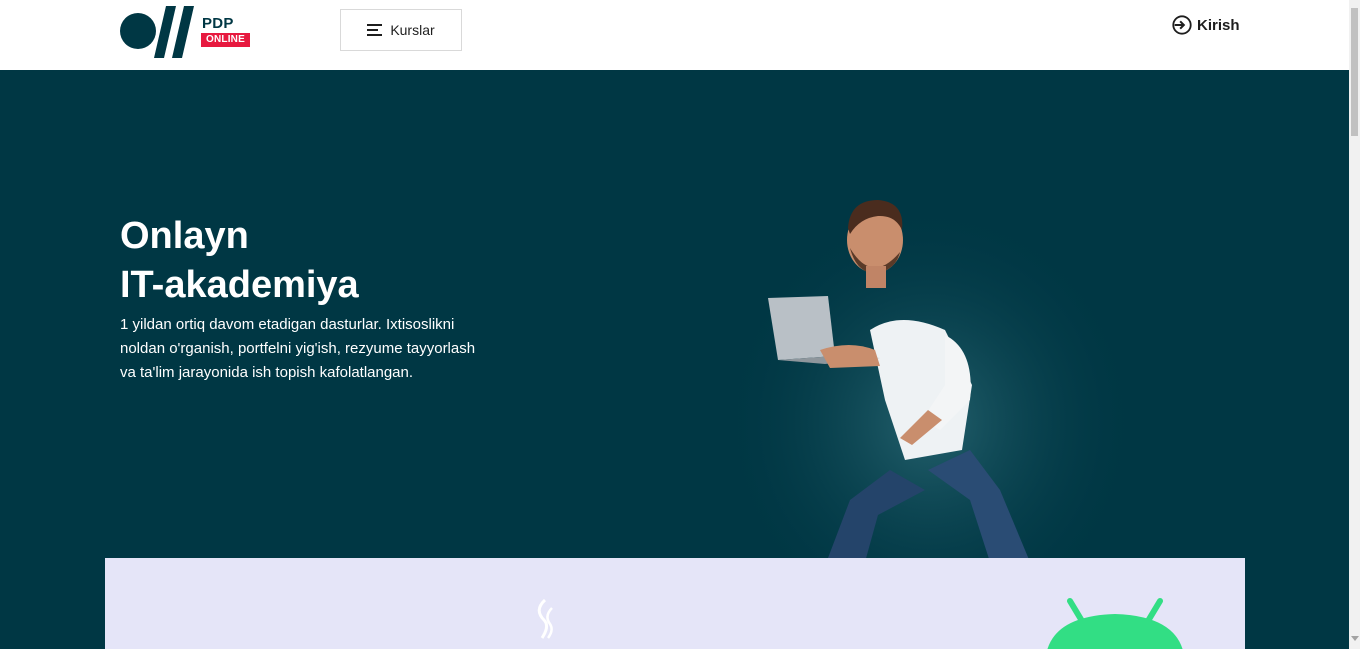  Describe the element at coordinates (375, 30) in the screenshot. I see `menu-icon` at that location.